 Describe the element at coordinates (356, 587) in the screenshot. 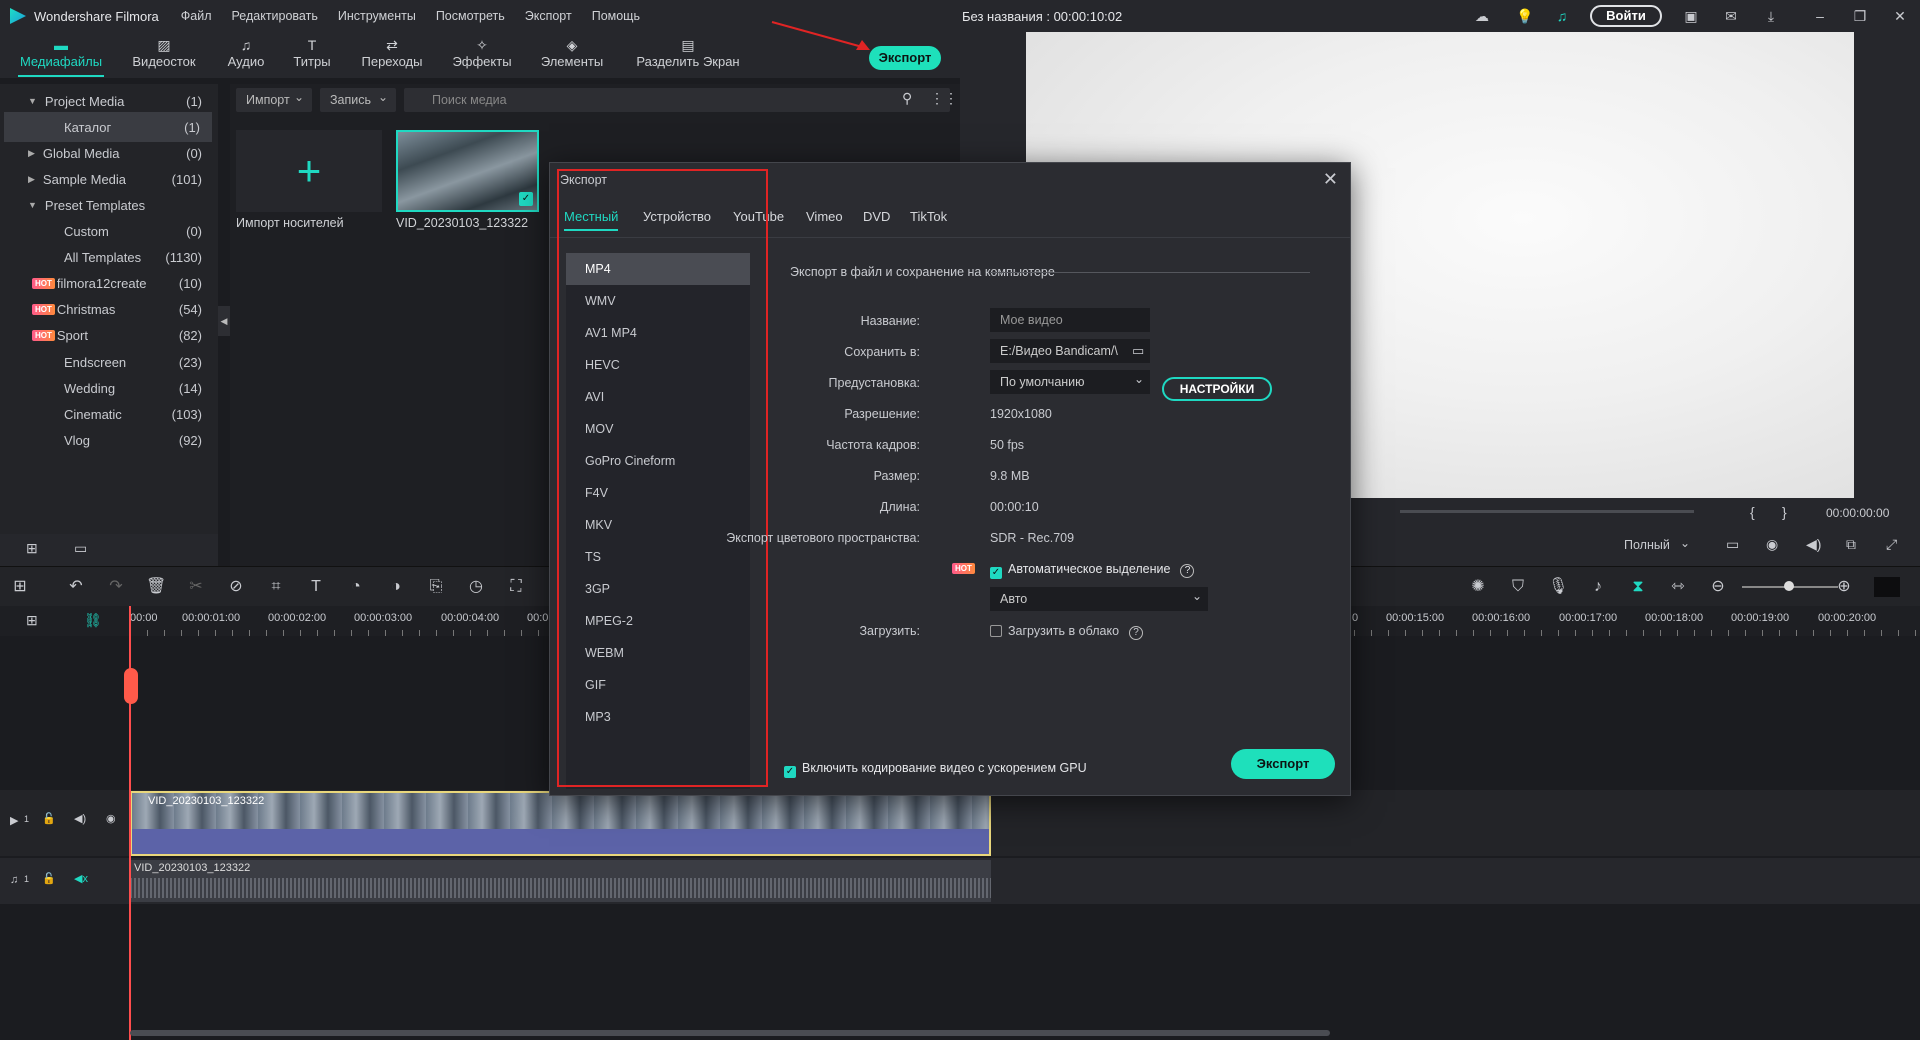

I see `speed-icon: ◔` at that location.